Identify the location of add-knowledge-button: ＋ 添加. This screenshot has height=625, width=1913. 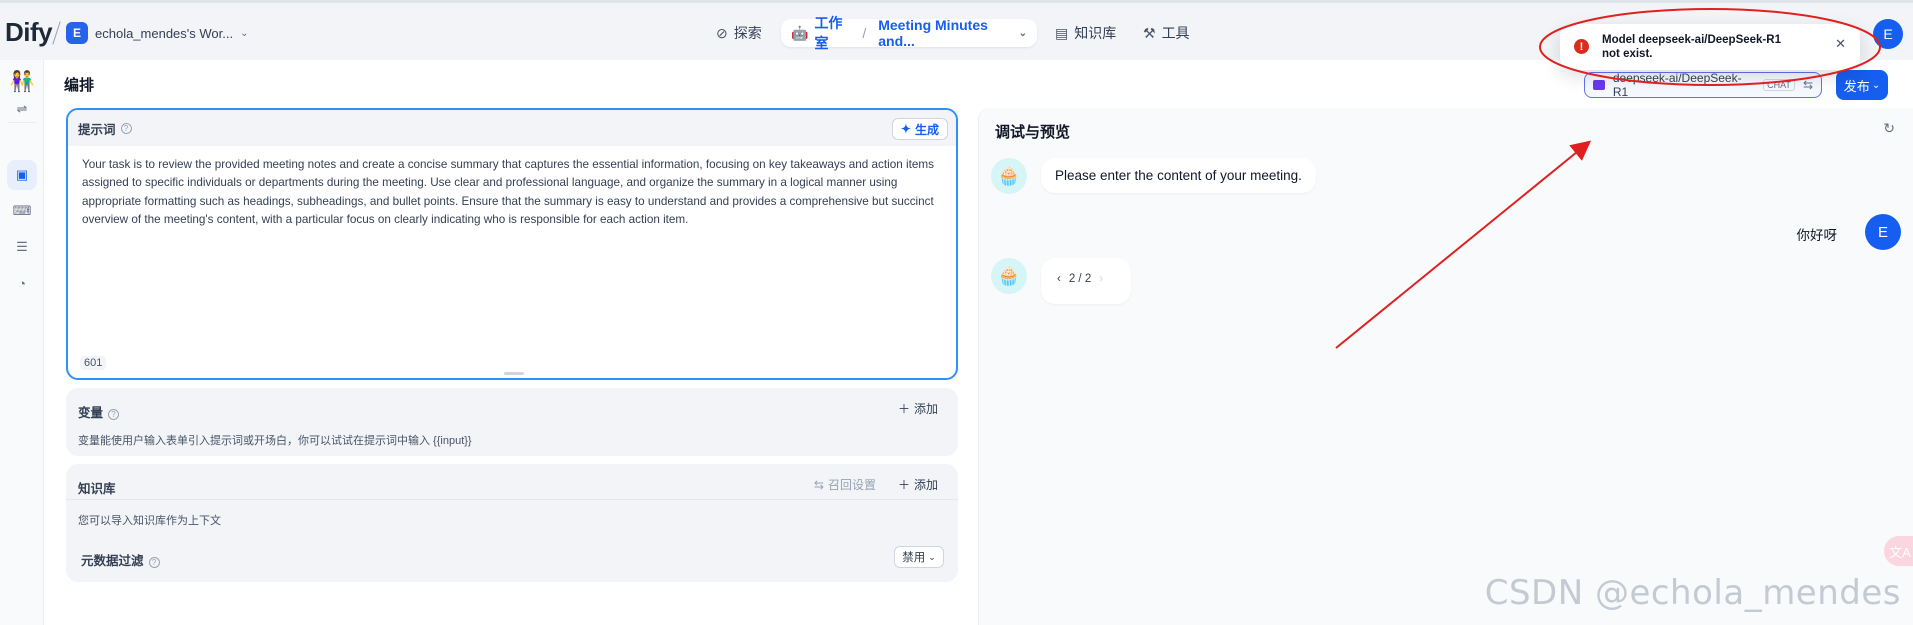
(918, 484).